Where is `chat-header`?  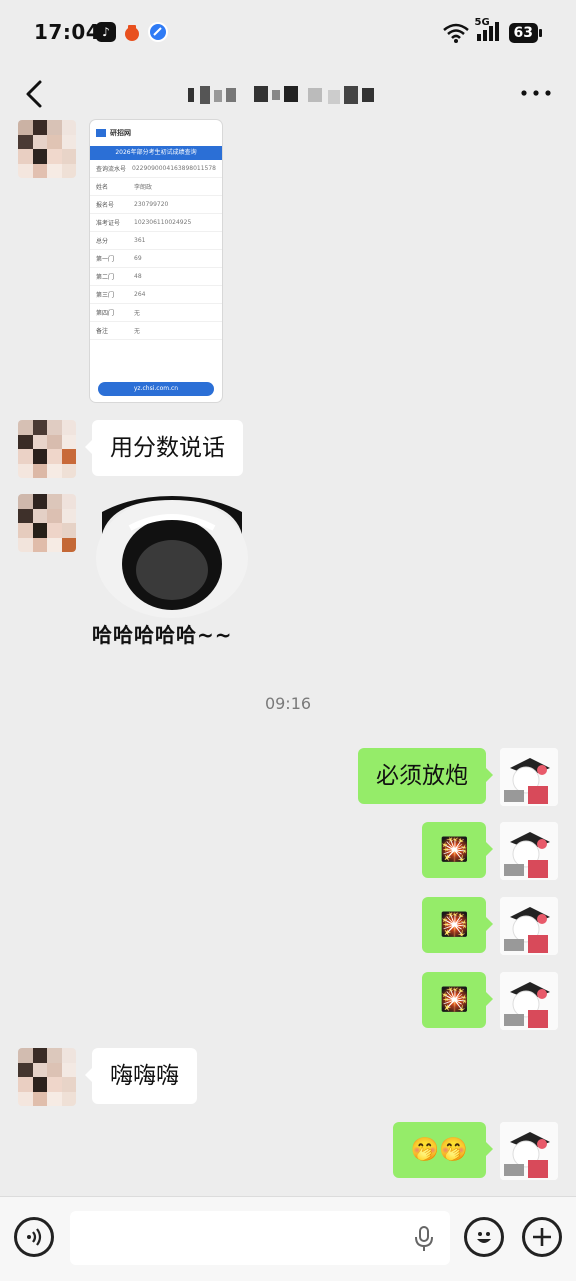 chat-header is located at coordinates (288, 94).